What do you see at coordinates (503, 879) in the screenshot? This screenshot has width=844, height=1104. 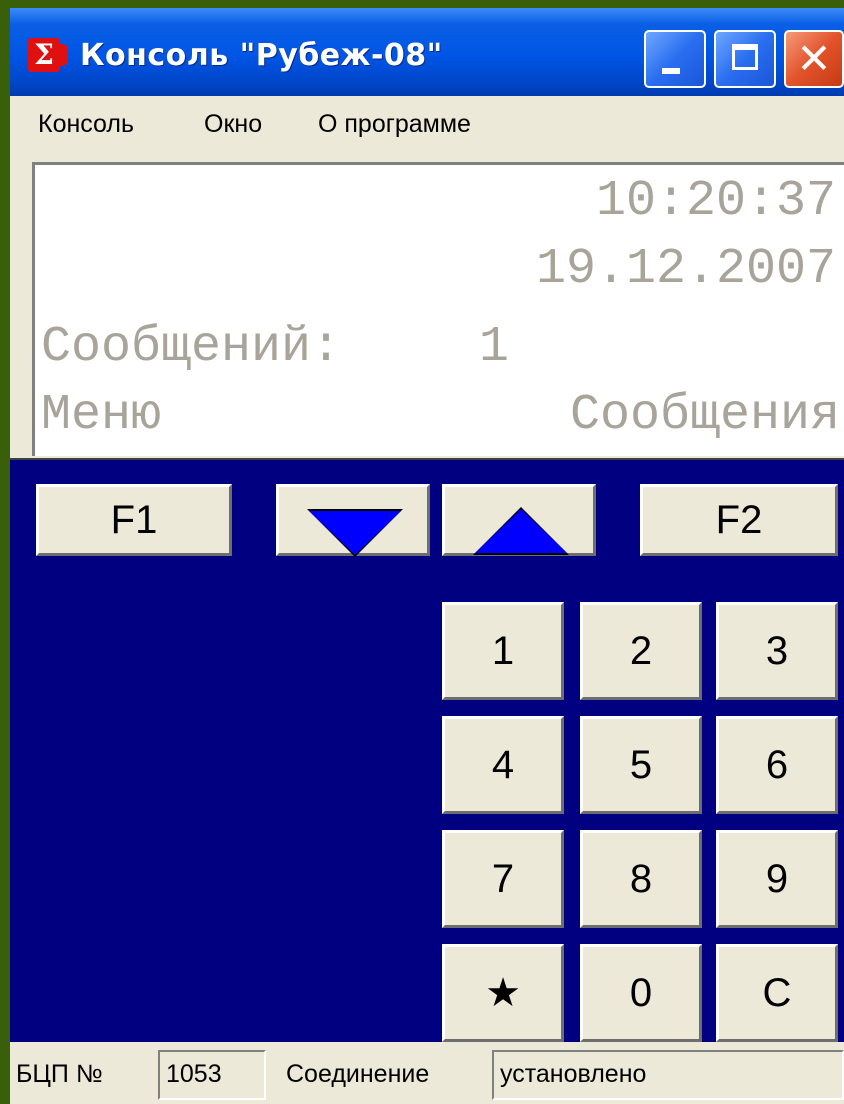 I see `key-7: 7` at bounding box center [503, 879].